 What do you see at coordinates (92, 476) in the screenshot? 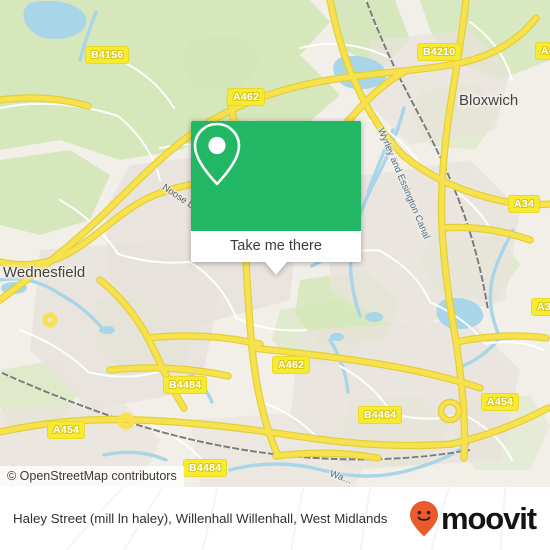
I see `osm-attribution: © OpenStreetMap contributors` at bounding box center [92, 476].